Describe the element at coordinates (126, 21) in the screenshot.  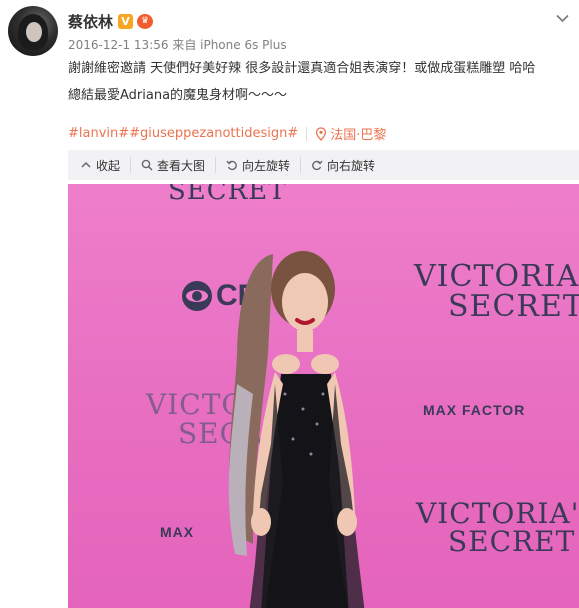
I see `verified-badge: V` at that location.